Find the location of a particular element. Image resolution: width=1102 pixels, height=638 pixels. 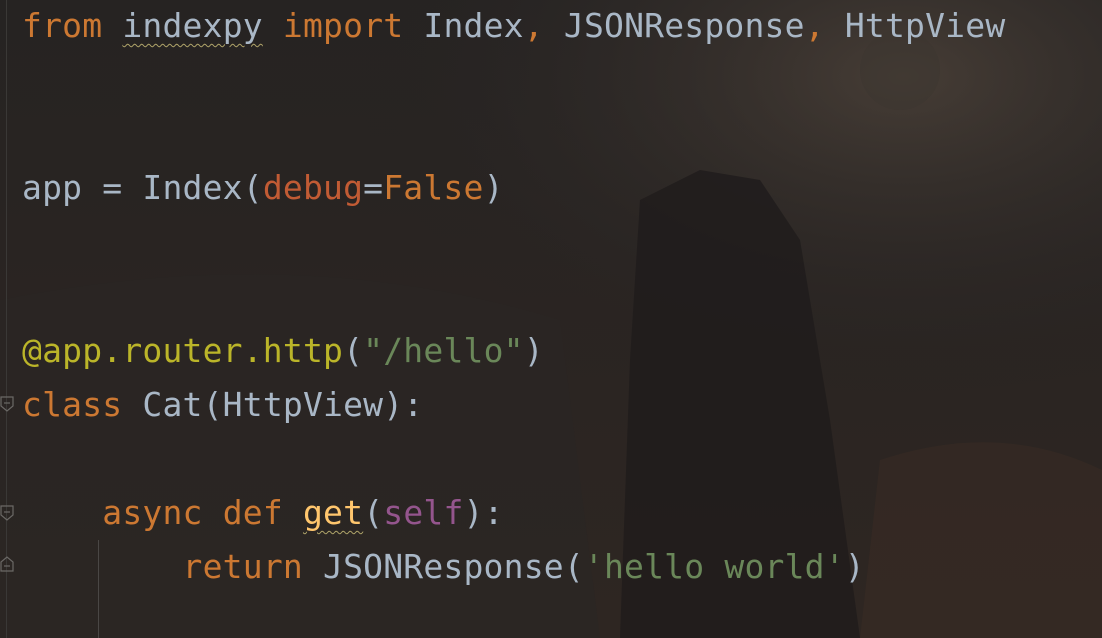

keyword-token: class is located at coordinates (72, 404).